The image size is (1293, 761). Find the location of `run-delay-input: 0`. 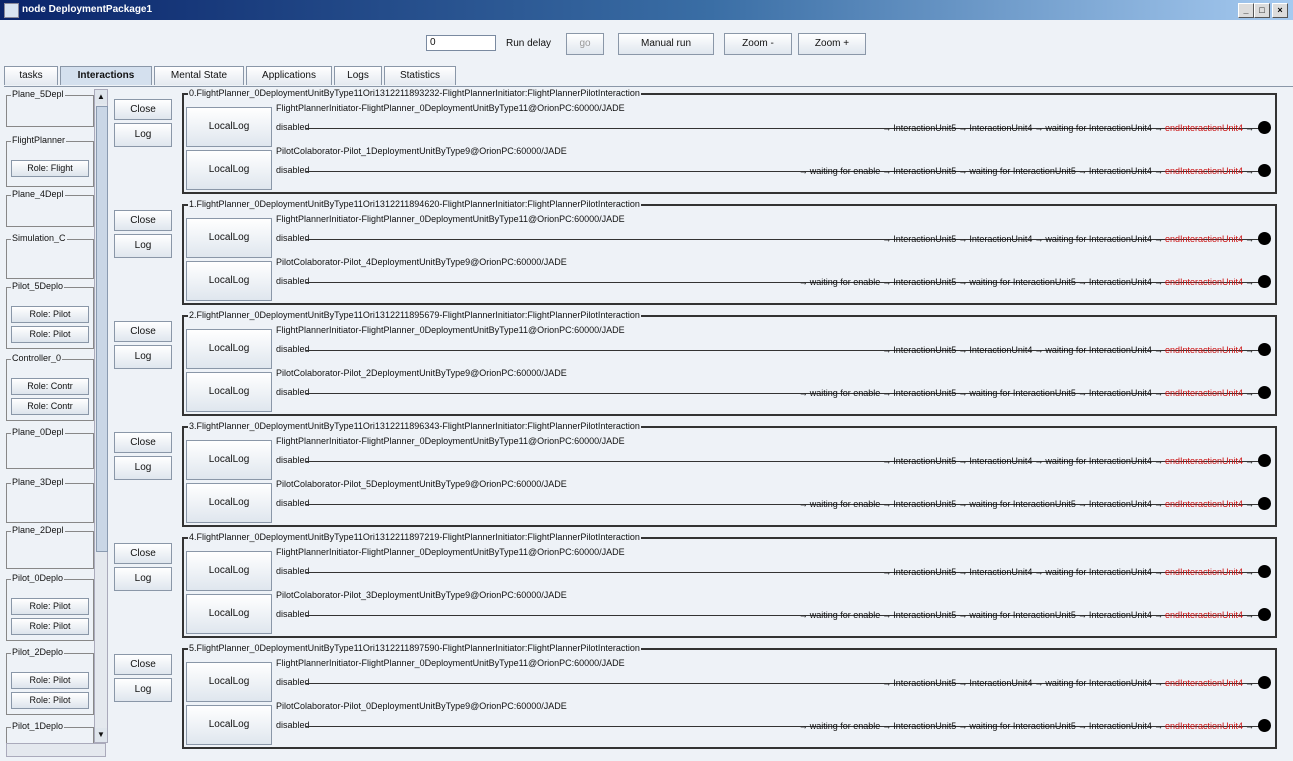

run-delay-input: 0 is located at coordinates (461, 43).